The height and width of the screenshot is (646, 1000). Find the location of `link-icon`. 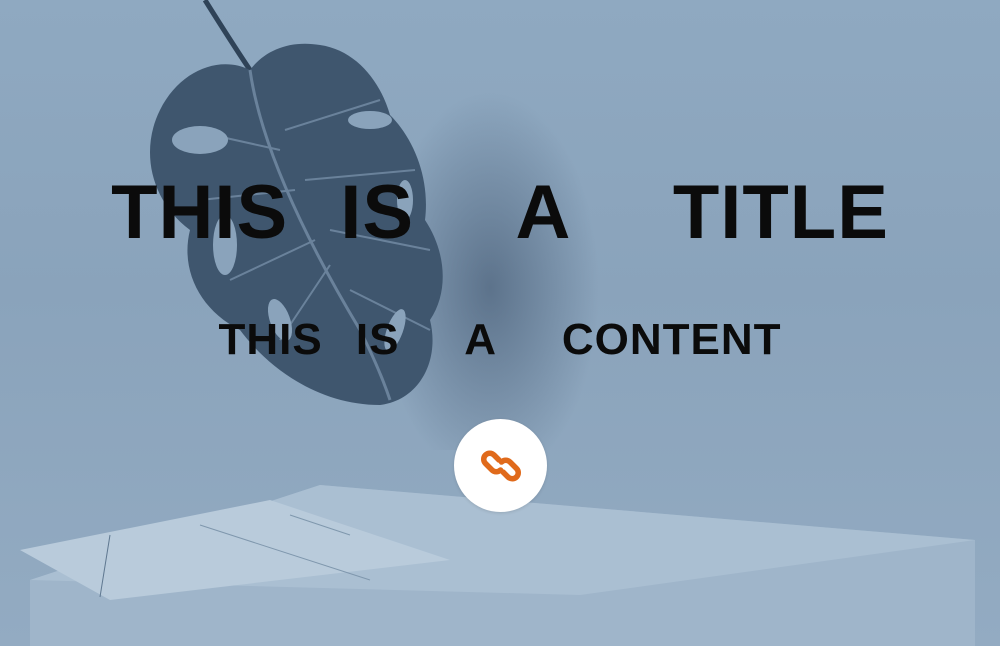

link-icon is located at coordinates (500, 465).